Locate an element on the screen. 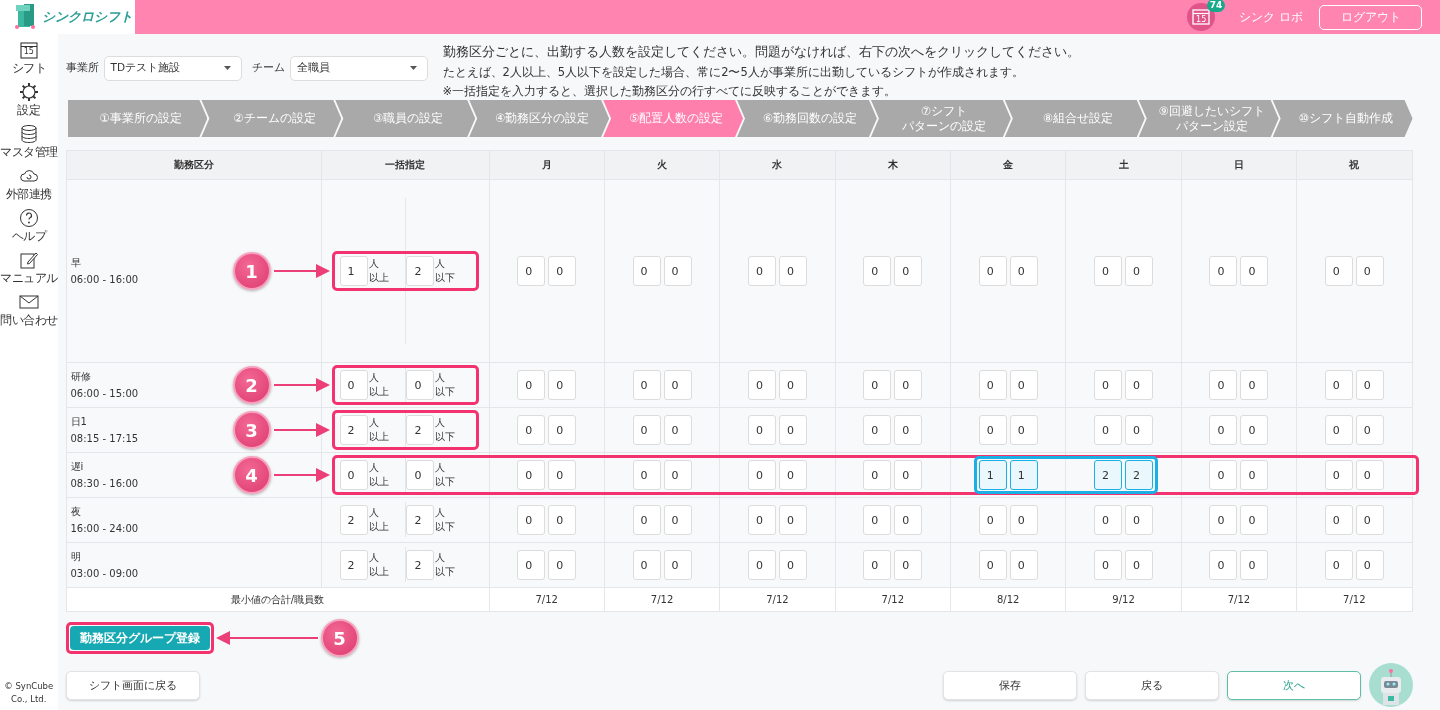 Image resolution: width=1440 pixels, height=710 pixels. sidebar-item: 外部連携 is located at coordinates (28, 184).